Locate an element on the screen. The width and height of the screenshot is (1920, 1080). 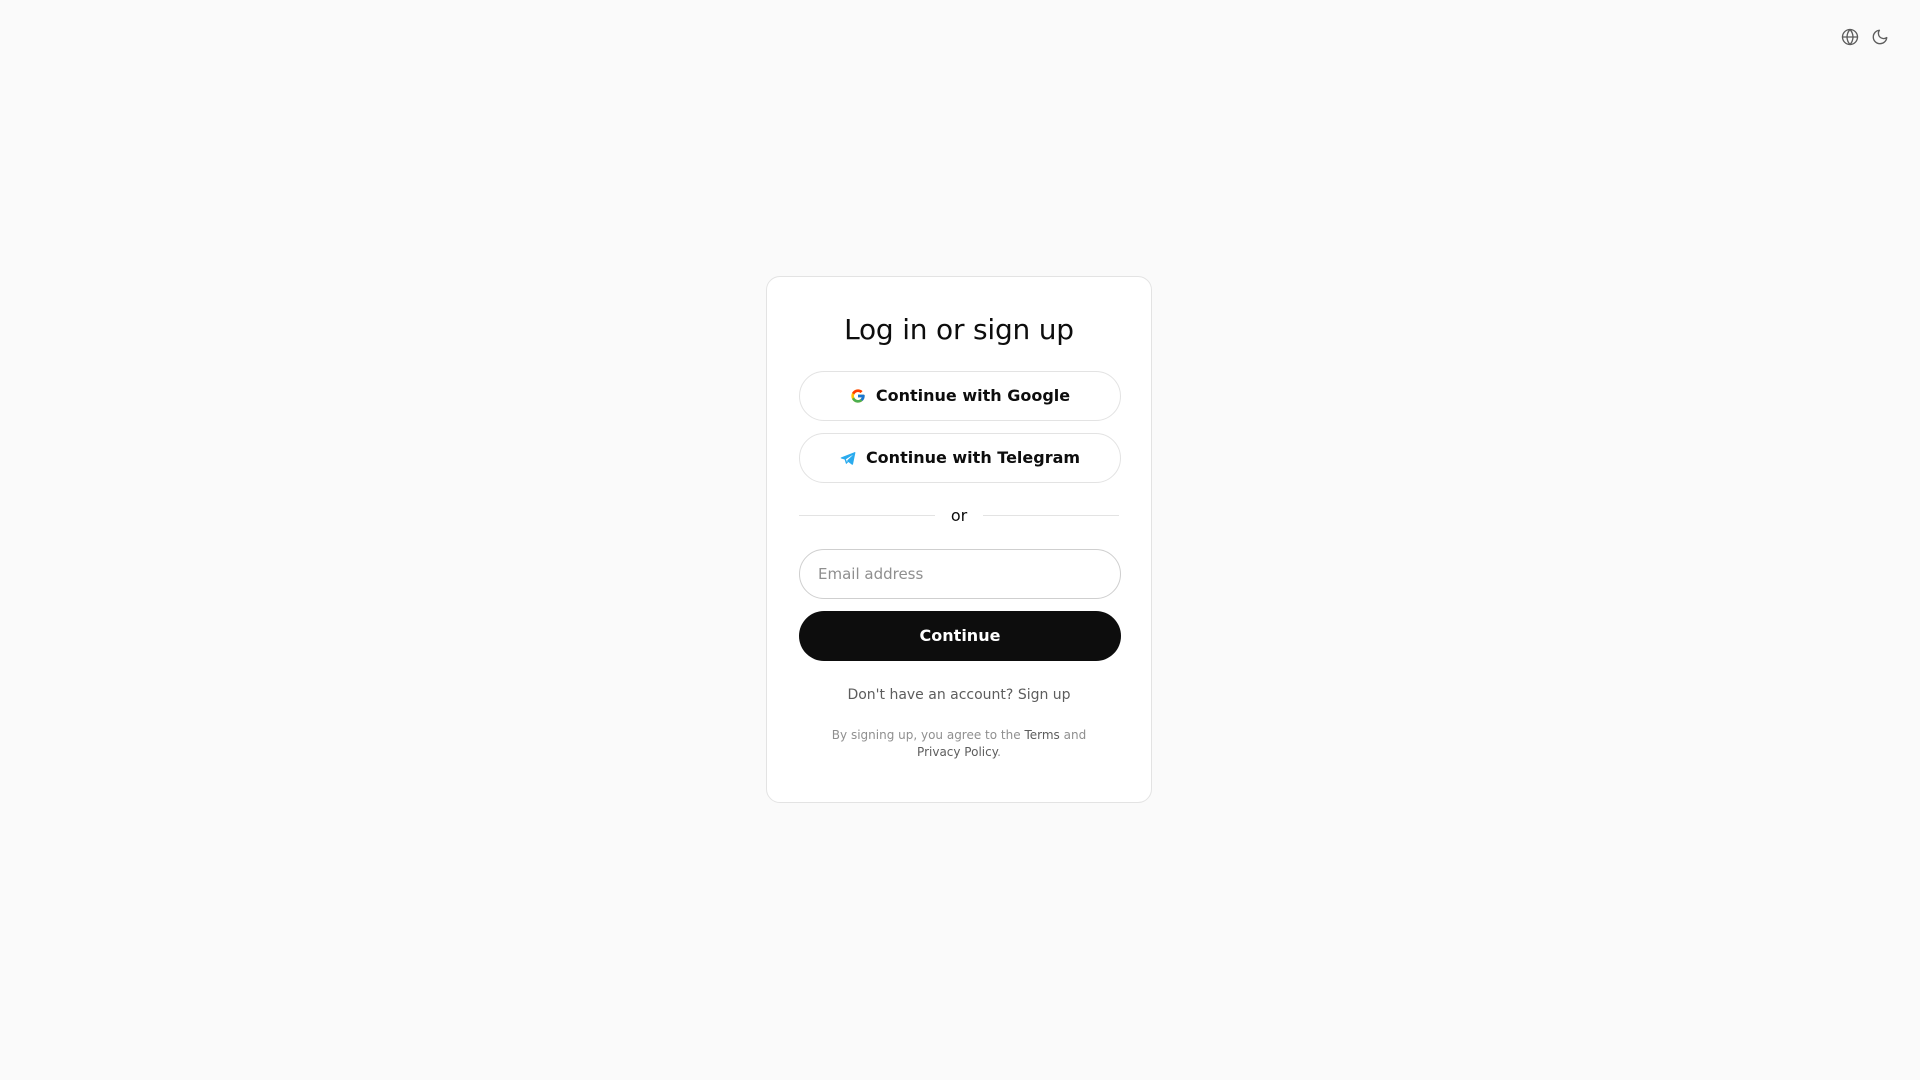
divider-line-left is located at coordinates (867, 516).